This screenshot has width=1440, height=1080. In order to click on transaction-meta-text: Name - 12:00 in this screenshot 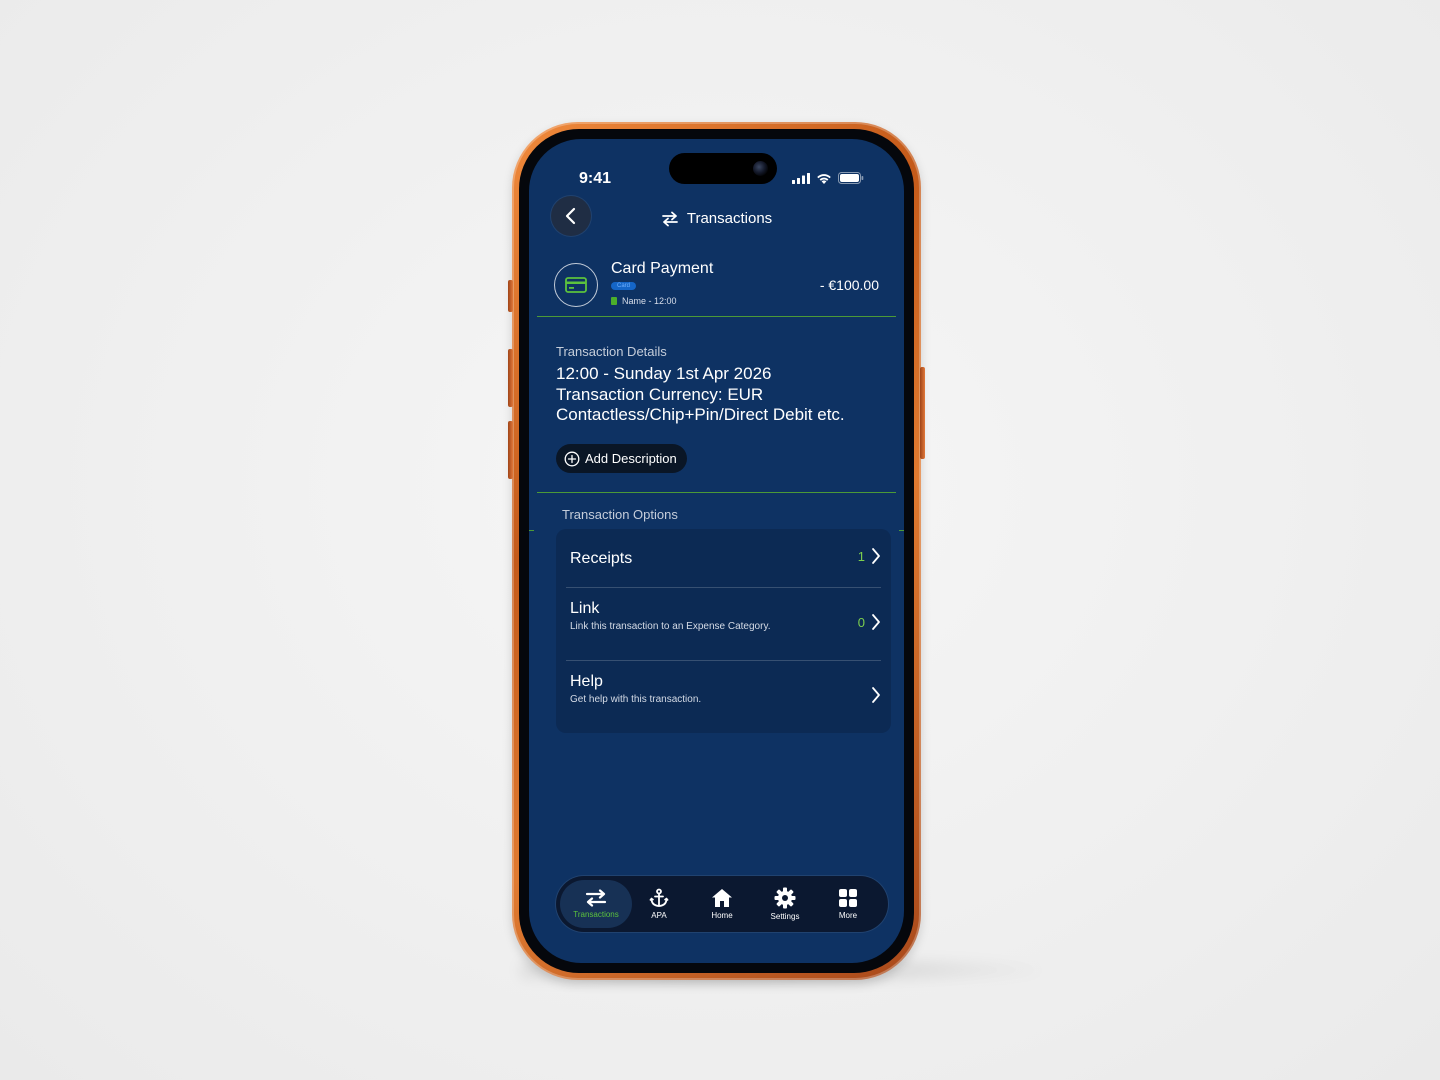, I will do `click(649, 301)`.